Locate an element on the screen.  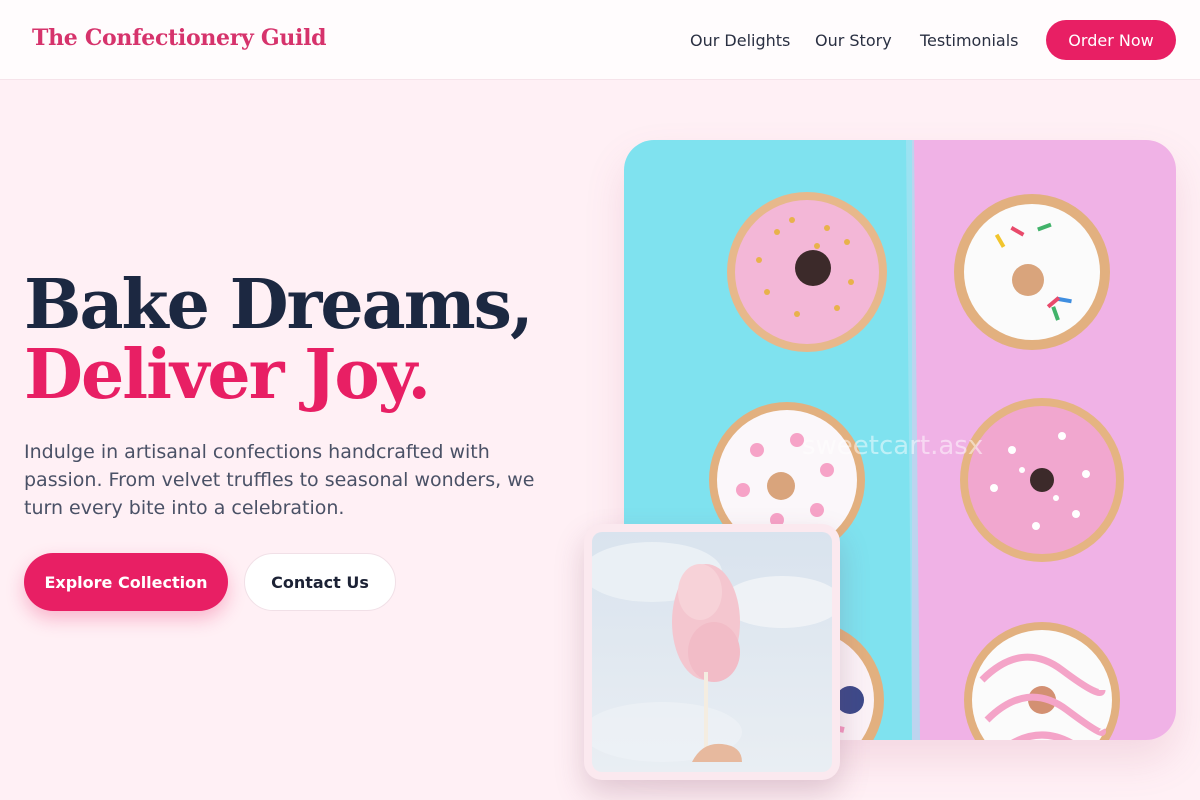
cotton-candy-image is located at coordinates (712, 652).